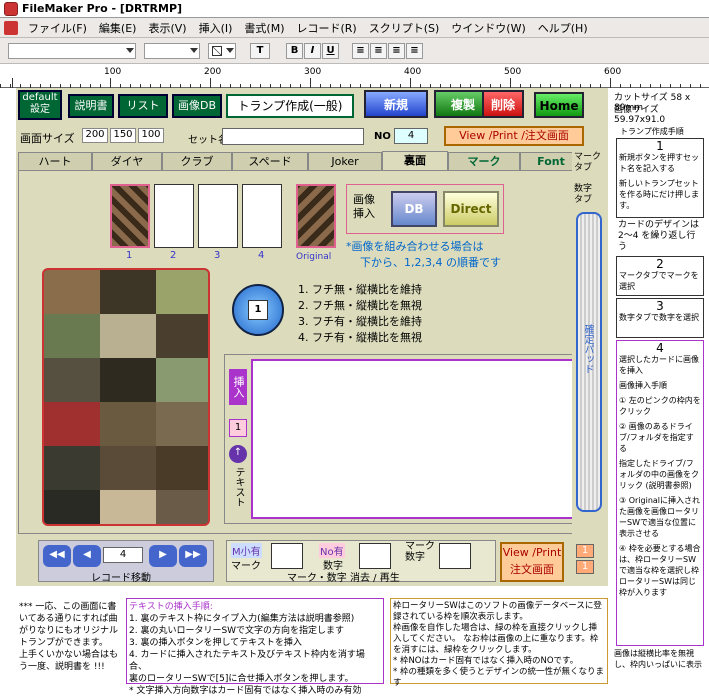 Image resolution: width=709 pixels, height=697 pixels. What do you see at coordinates (167, 28) in the screenshot?
I see `menu-view: 表示(V)` at bounding box center [167, 28].